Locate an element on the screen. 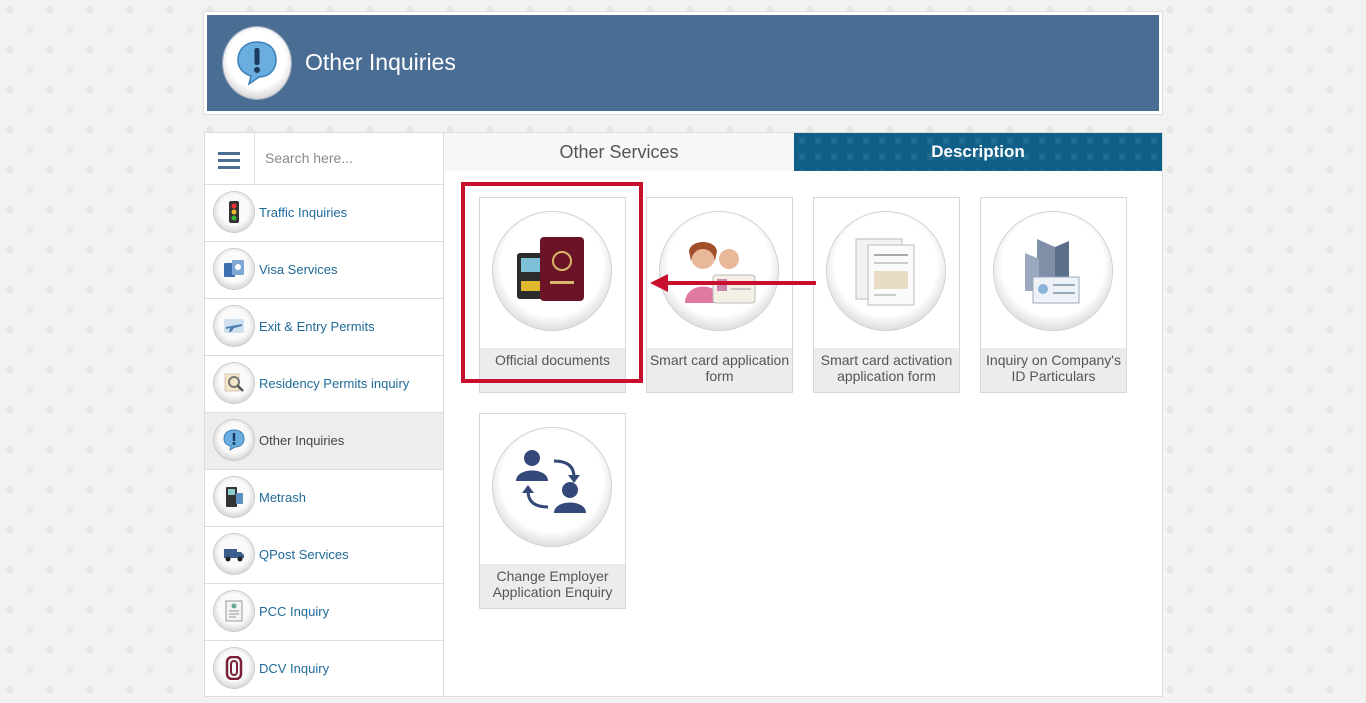  sidebar-item-residency-permits: Residency Permits inquiry is located at coordinates (324, 384).